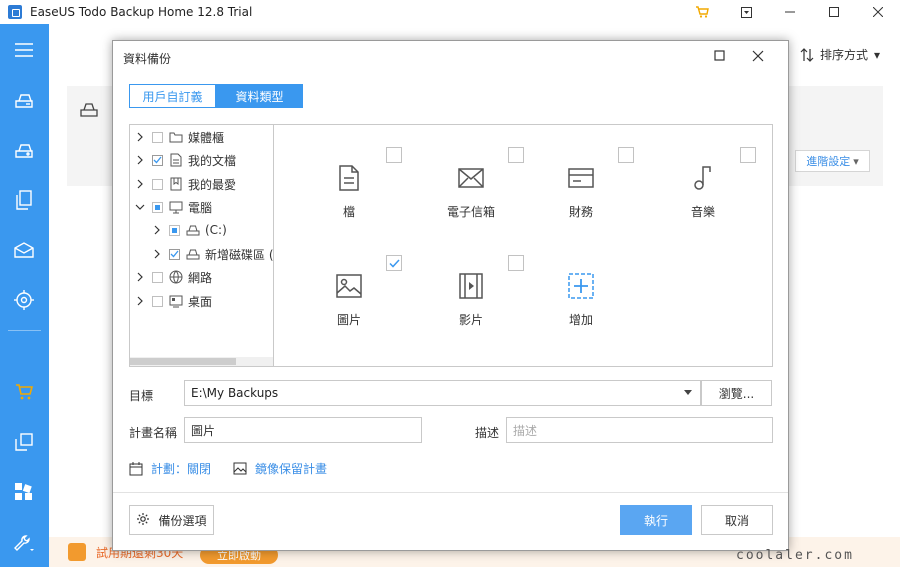 The height and width of the screenshot is (567, 900). Describe the element at coordinates (291, 469) in the screenshot. I see `image-reserve-label: 鏡像保留計畫` at that location.